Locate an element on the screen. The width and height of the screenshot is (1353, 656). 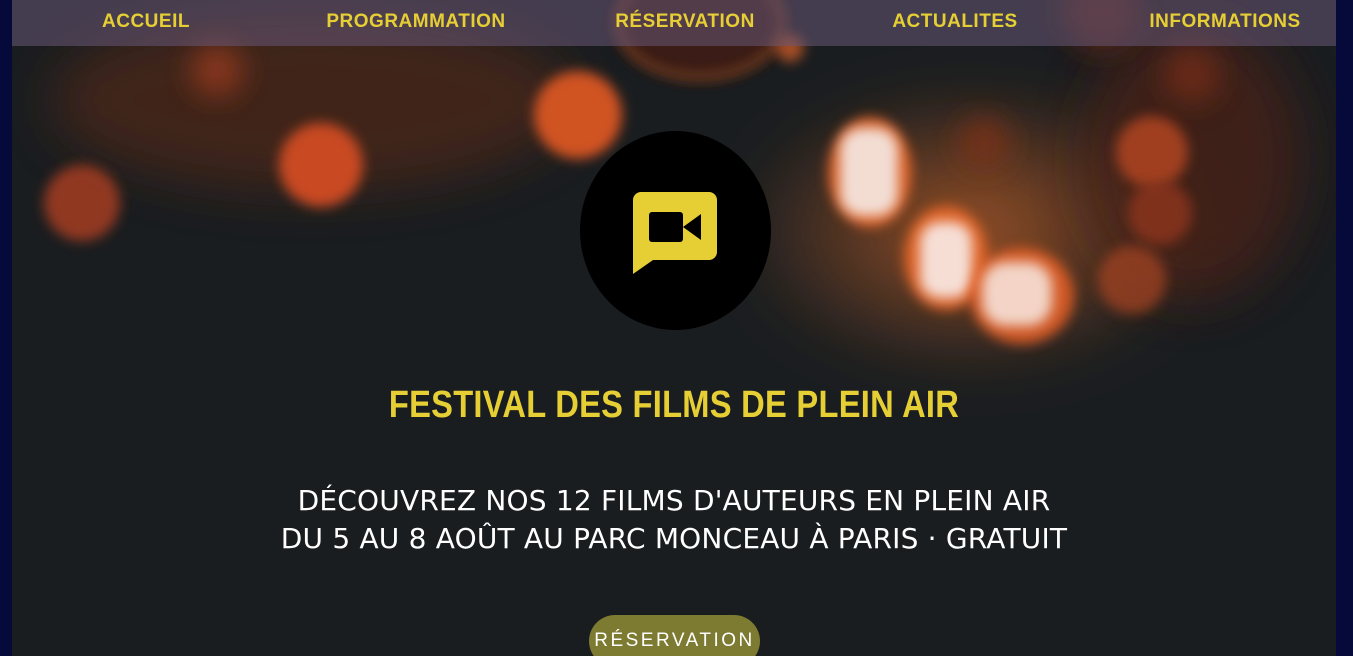
nav-link-programmation: PROGRAMMATION is located at coordinates (415, 23).